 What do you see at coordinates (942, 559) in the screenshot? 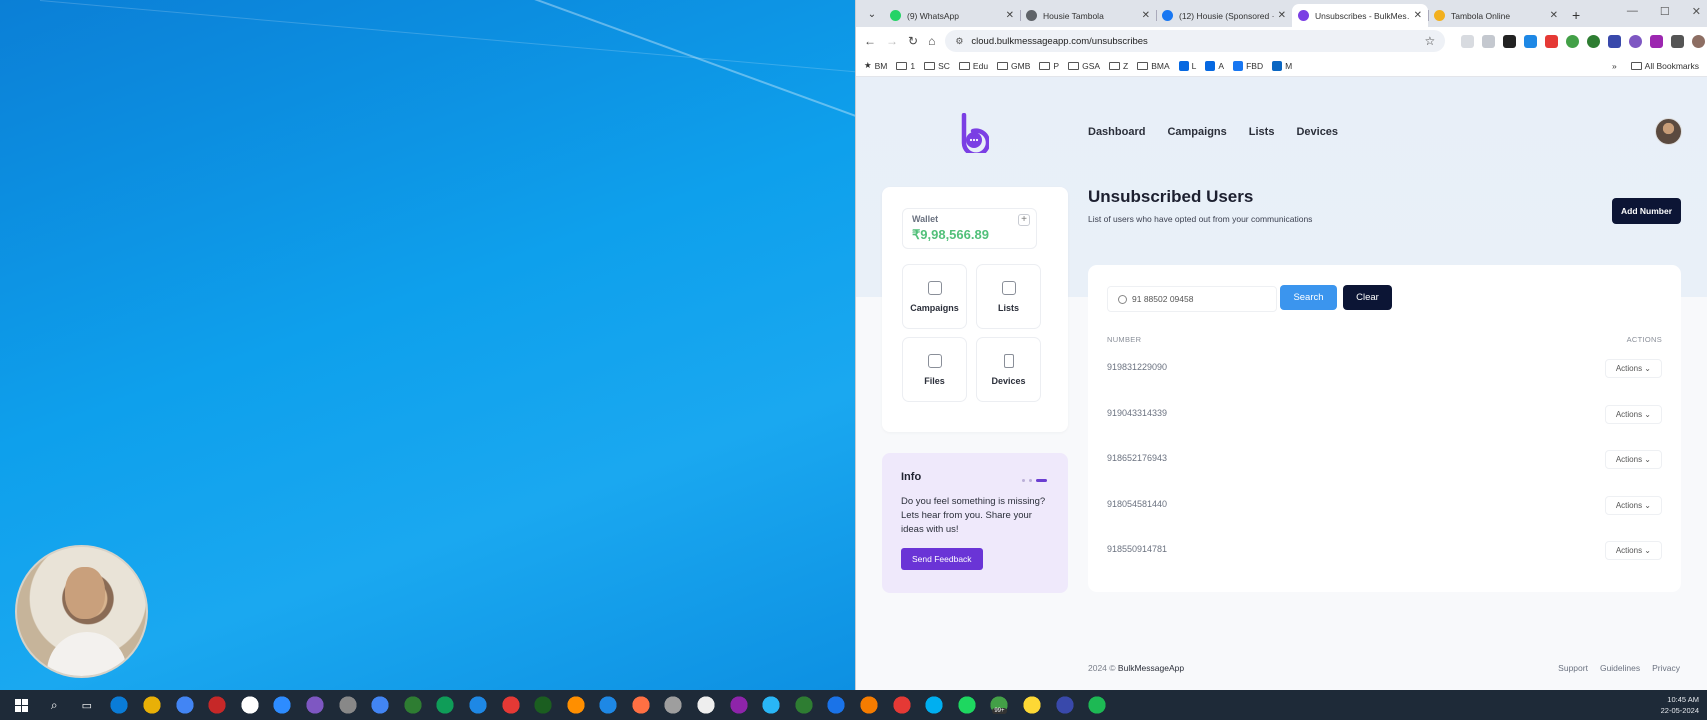
I see `send-feedback-button: Send Feedback` at bounding box center [942, 559].